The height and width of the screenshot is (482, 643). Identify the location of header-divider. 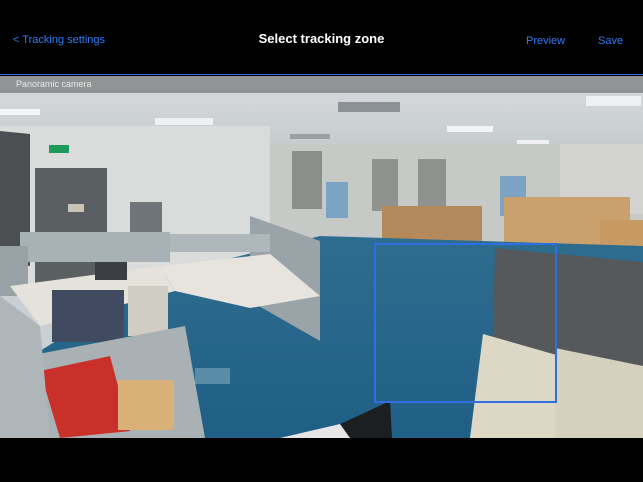
(321, 74).